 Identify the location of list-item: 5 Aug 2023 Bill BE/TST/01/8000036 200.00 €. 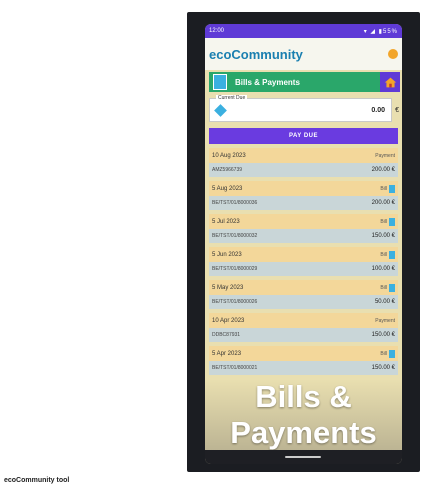
(303, 195).